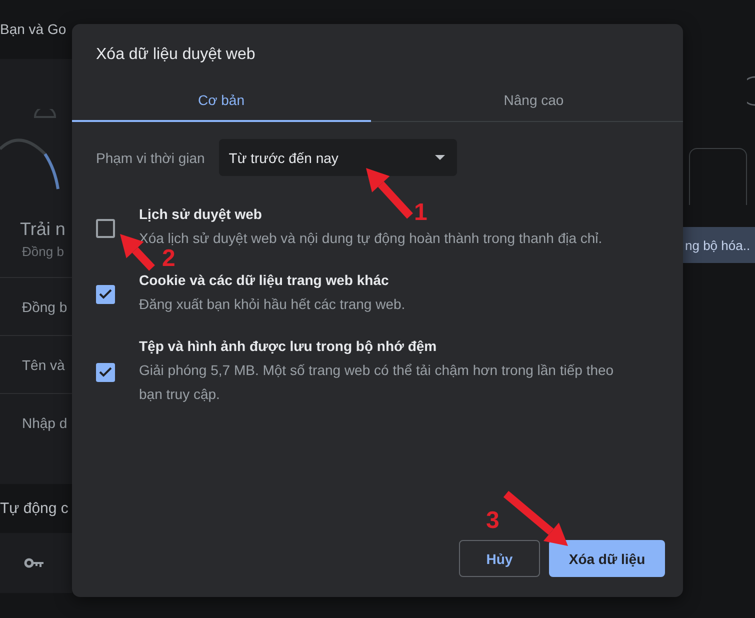 The image size is (755, 618). Describe the element at coordinates (272, 304) in the screenshot. I see `option-description: Đăng xuất bạn khỏi hầu hết các trang web.` at that location.